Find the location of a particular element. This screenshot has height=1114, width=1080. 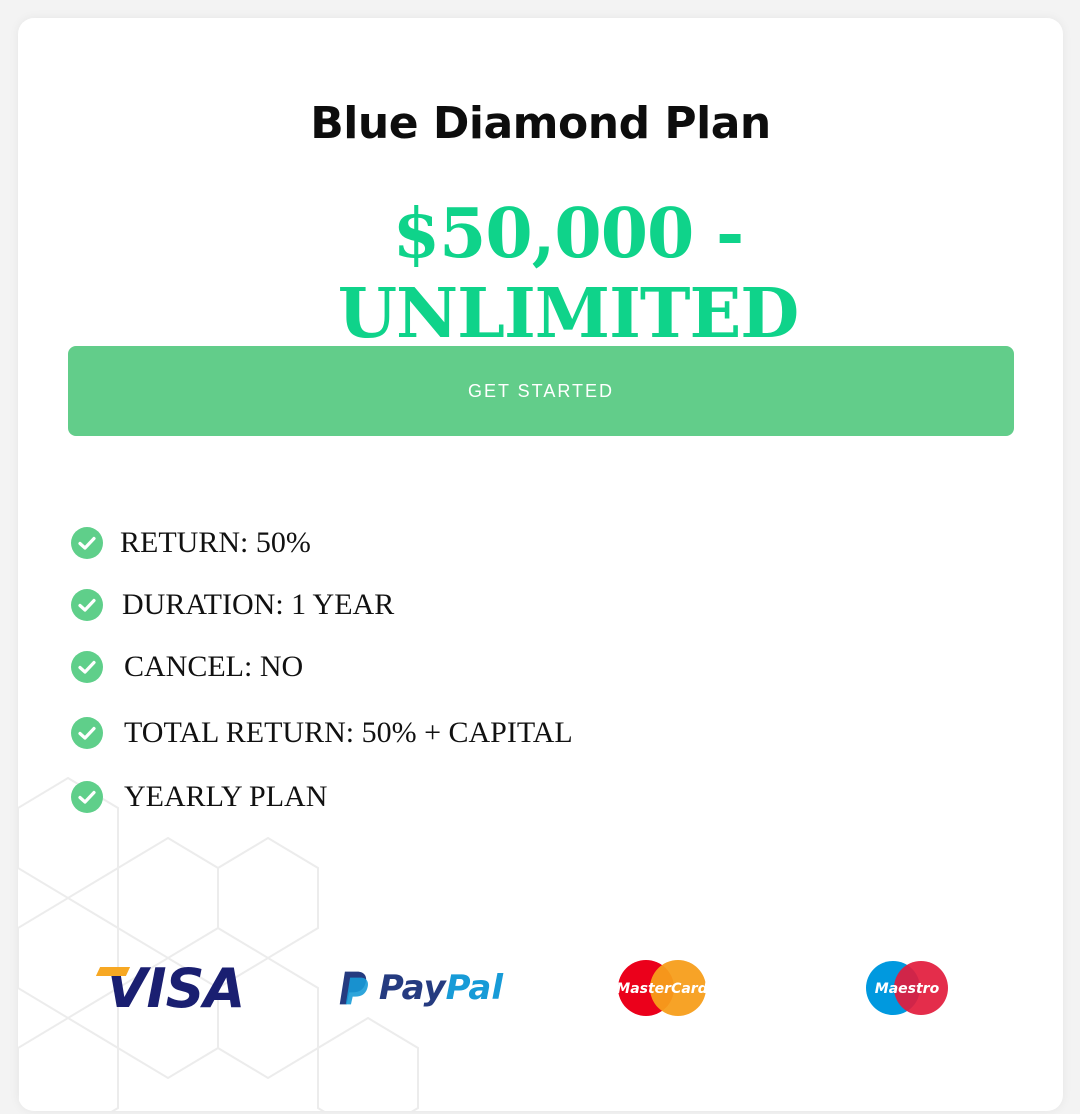

mastercard-logo: MasterCard is located at coordinates (662, 988).